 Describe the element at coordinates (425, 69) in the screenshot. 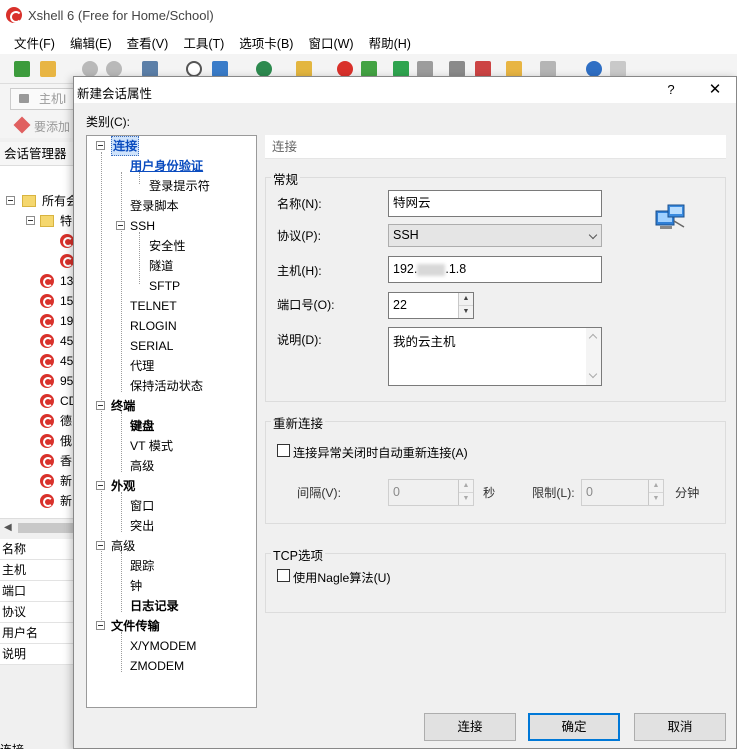

I see `lock-icon` at that location.